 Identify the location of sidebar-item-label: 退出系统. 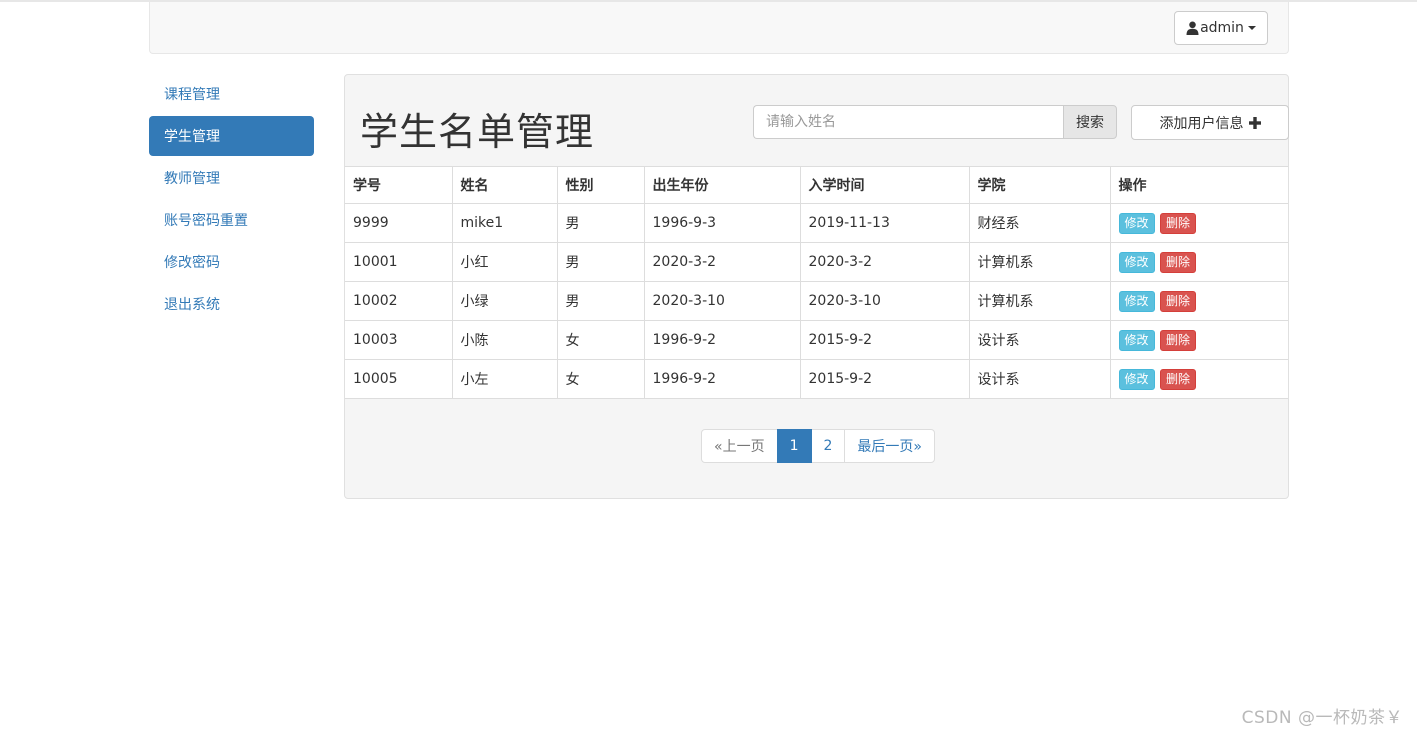
(192, 305).